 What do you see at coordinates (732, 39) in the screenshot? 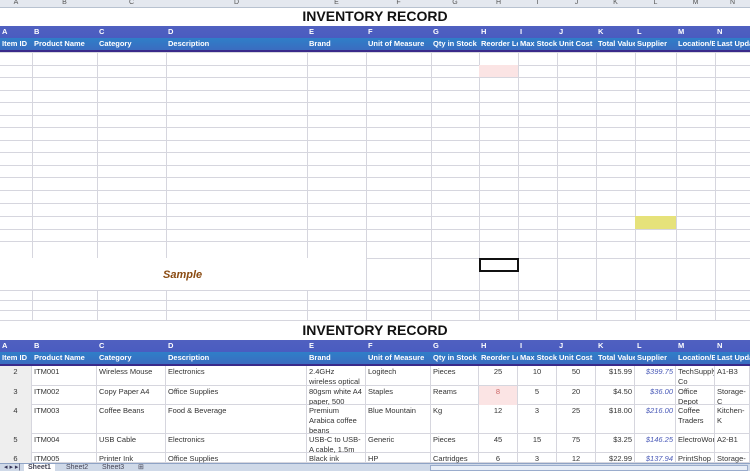
I see `column-header: N Last Upda` at bounding box center [732, 39].